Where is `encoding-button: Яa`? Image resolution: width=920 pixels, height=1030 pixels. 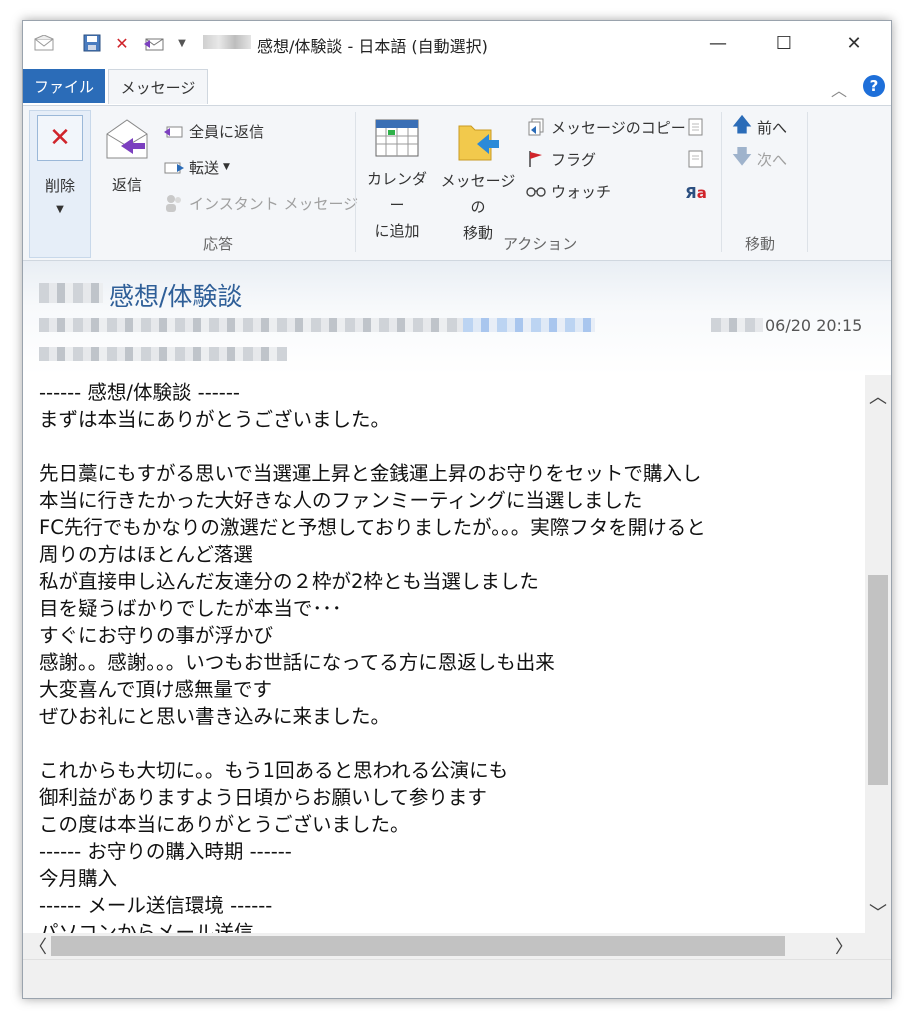
encoding-button: Яa is located at coordinates (698, 193).